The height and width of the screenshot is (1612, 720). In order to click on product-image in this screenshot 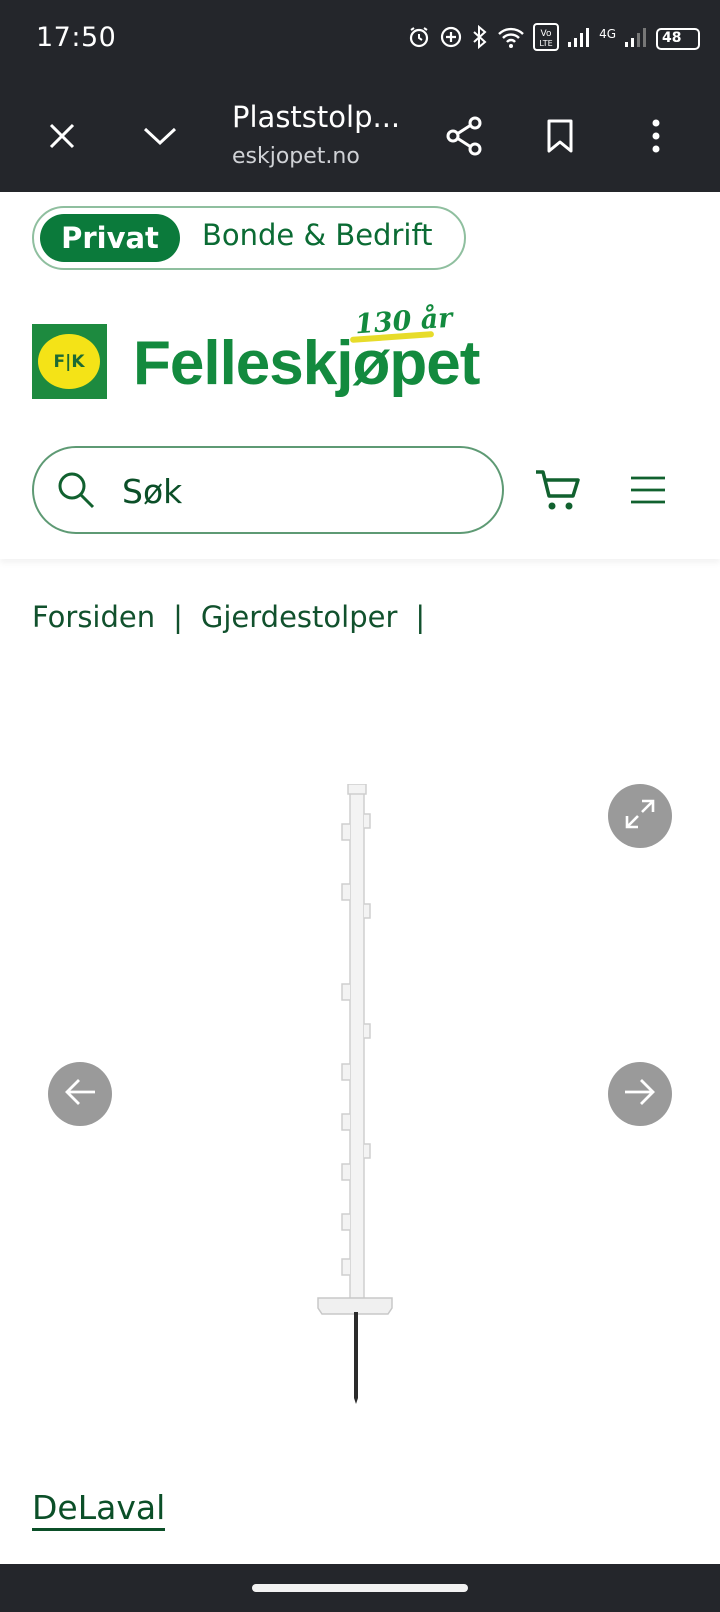, I will do `click(355, 1094)`.